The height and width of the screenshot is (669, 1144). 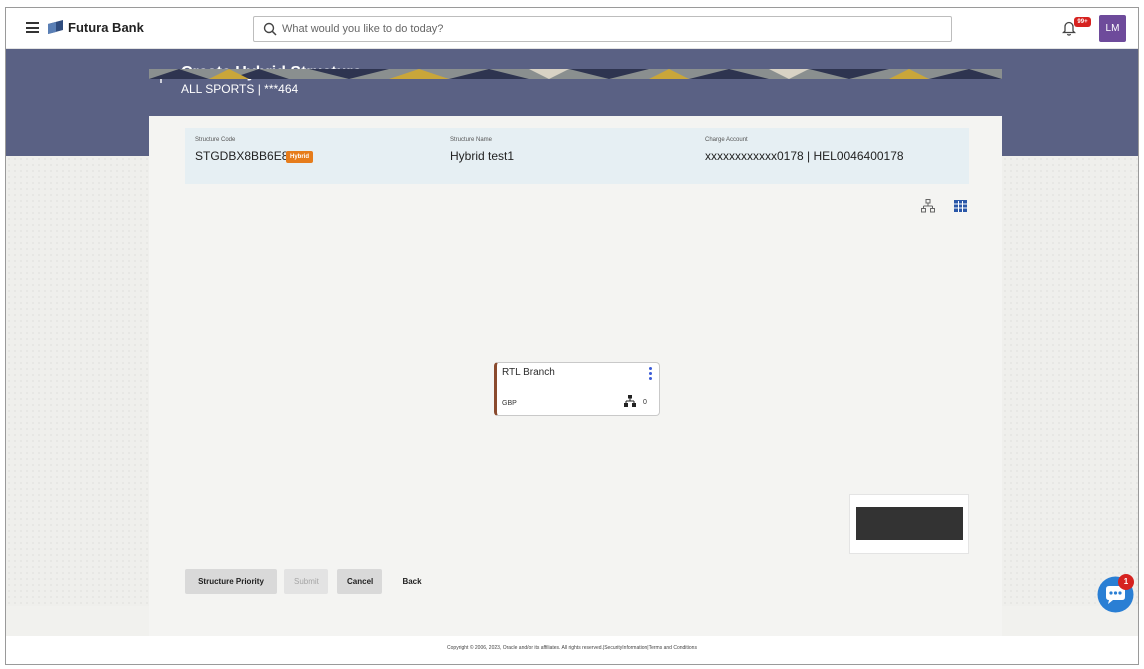 I want to click on minimap-viewport, so click(x=909, y=523).